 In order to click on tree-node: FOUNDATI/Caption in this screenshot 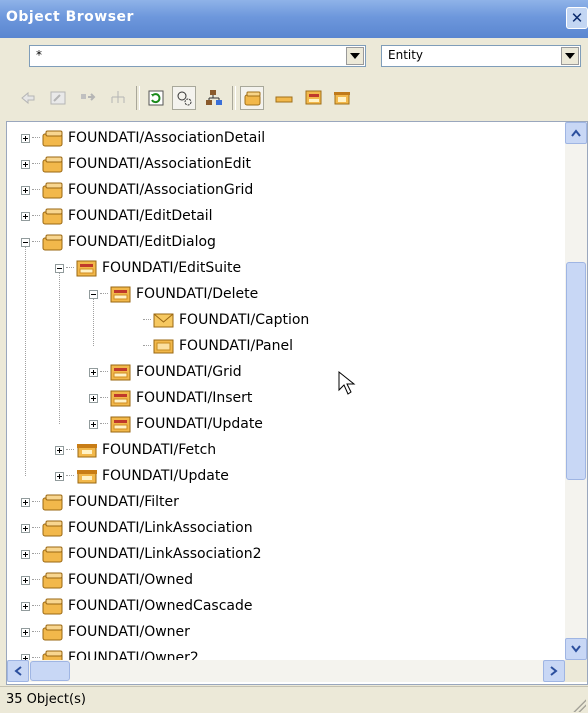, I will do `click(216, 320)`.